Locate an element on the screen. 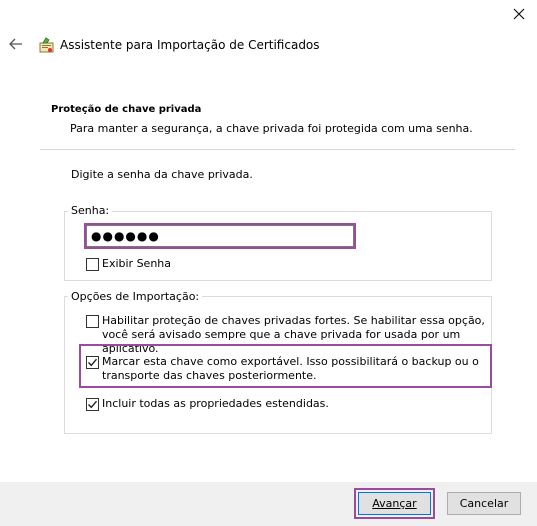 This screenshot has width=537, height=526. cancel-button: Cancelar is located at coordinates (484, 503).